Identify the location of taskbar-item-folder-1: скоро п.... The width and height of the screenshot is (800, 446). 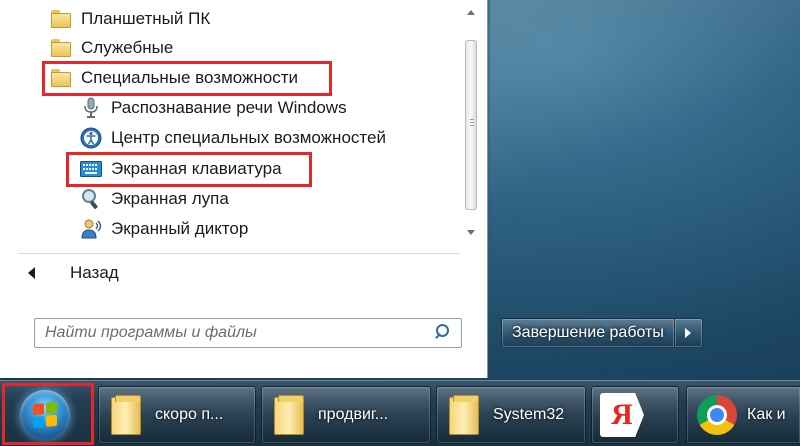
(177, 415).